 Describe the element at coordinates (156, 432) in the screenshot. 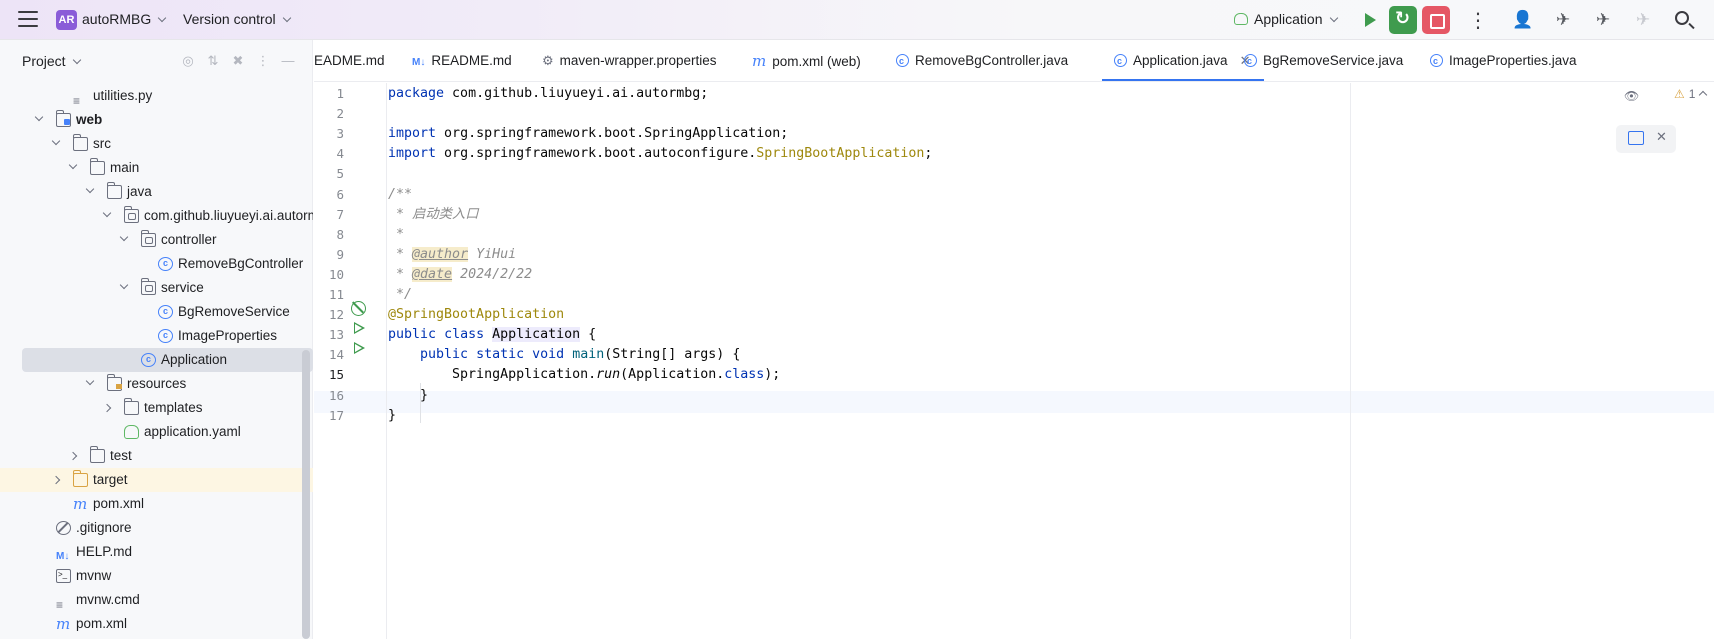

I see `tree-item: application.yaml` at that location.